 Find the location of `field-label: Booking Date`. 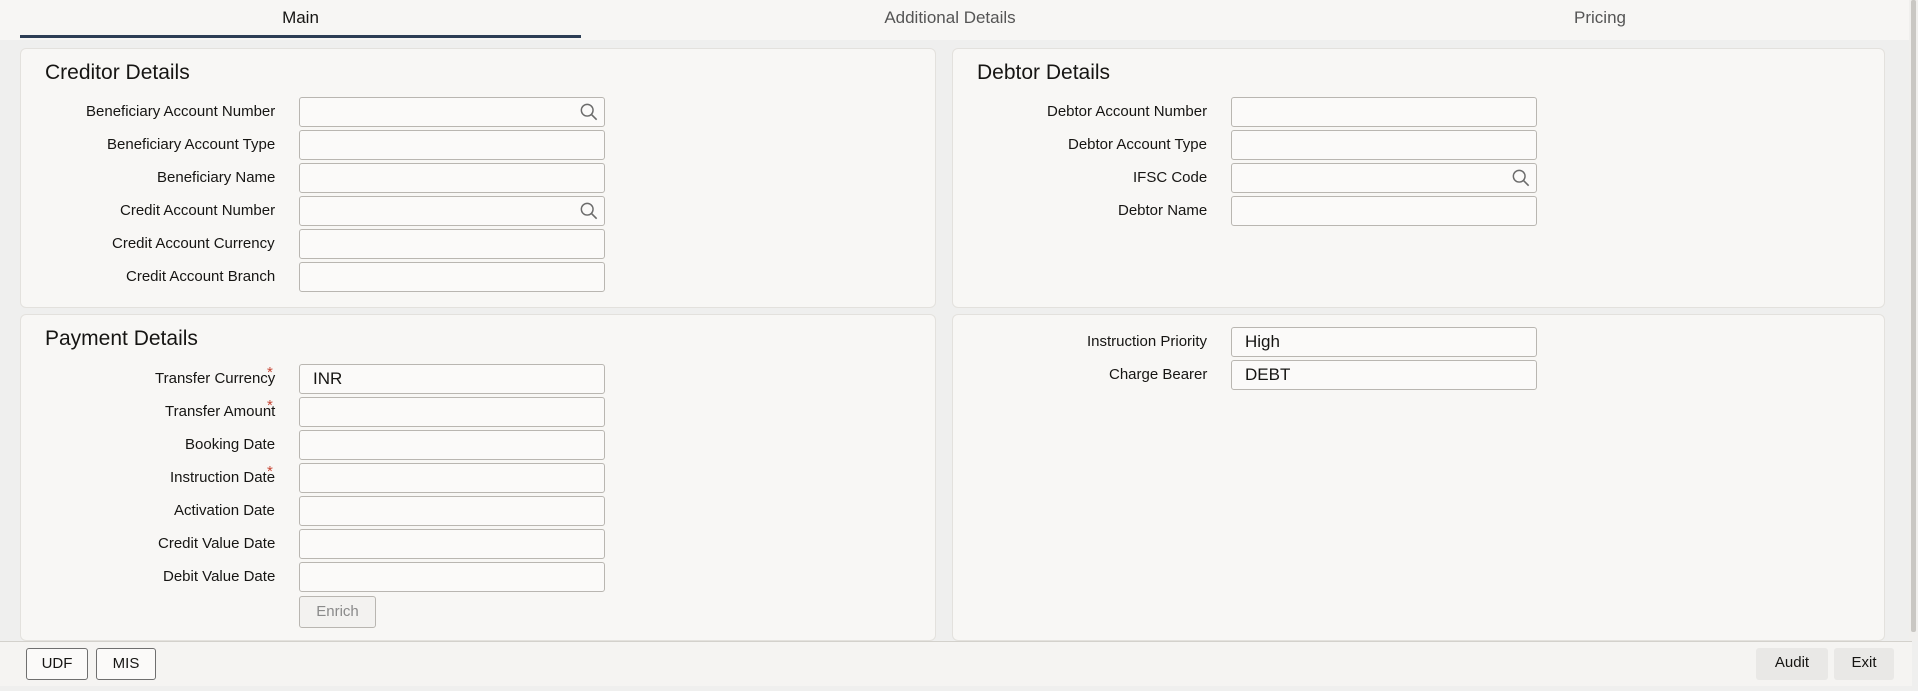

field-label: Booking Date is located at coordinates (230, 444).